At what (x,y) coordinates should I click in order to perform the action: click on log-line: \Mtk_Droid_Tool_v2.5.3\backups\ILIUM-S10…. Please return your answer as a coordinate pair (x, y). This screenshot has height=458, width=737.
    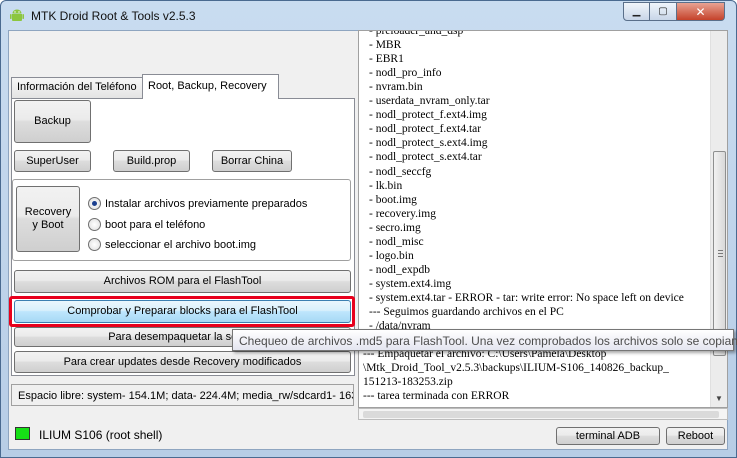
    Looking at the image, I should click on (516, 368).